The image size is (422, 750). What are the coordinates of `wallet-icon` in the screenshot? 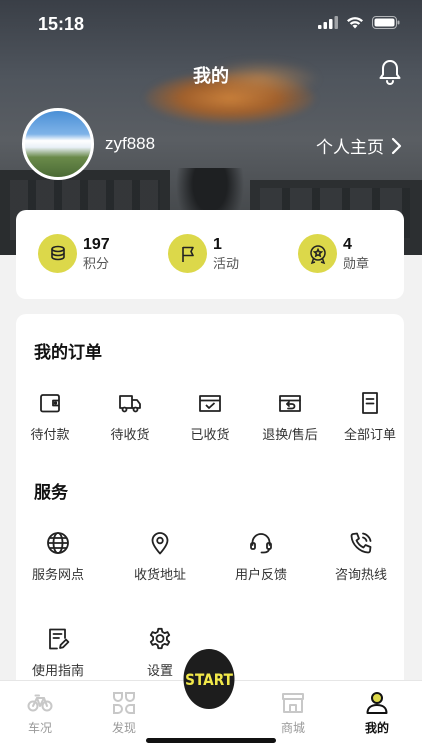 It's located at (50, 403).